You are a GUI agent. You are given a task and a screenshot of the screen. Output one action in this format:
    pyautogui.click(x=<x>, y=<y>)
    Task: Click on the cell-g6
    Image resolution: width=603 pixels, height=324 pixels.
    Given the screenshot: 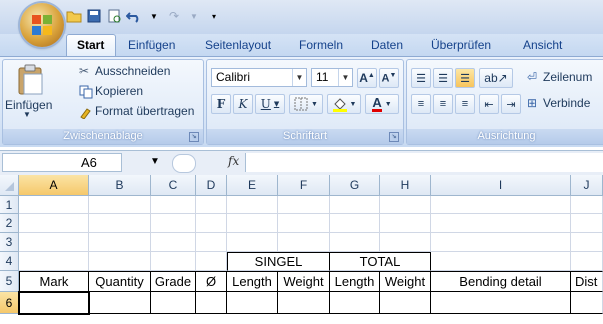 What is the action you would take?
    pyautogui.click(x=355, y=303)
    